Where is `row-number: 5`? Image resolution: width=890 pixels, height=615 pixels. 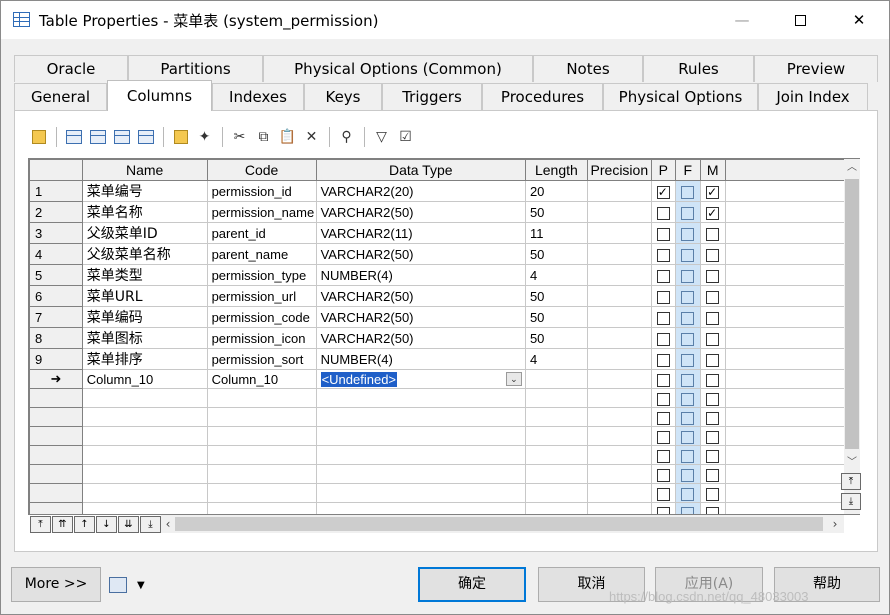
row-number: 5 is located at coordinates (56, 275).